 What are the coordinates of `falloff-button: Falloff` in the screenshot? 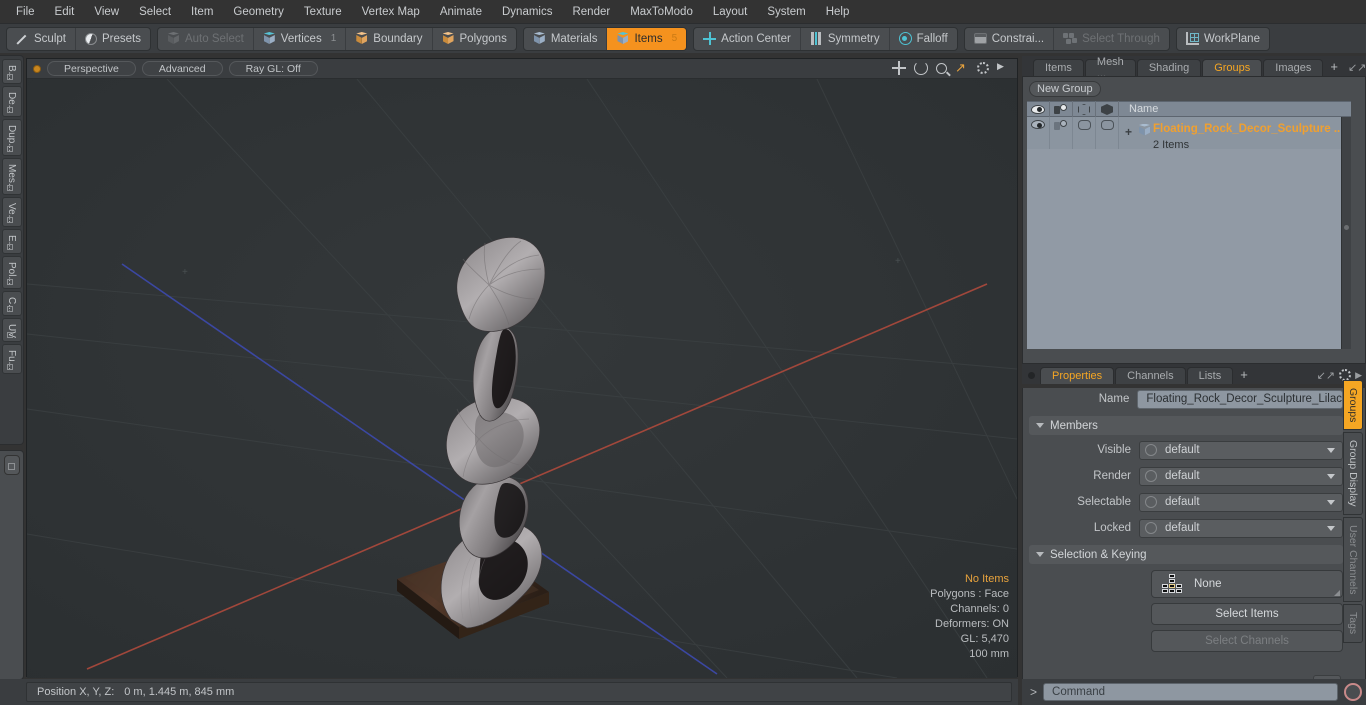 It's located at (923, 39).